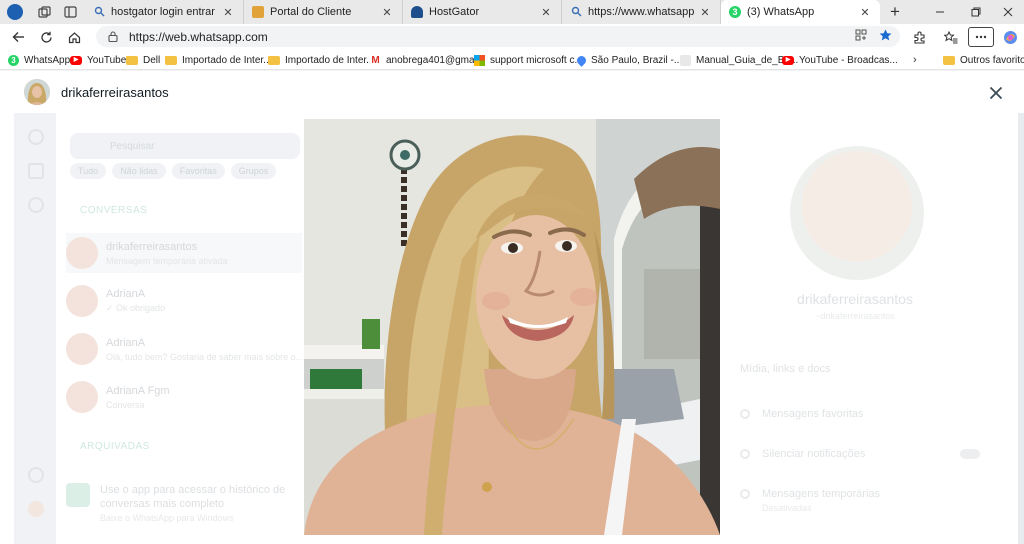 Image resolution: width=1024 pixels, height=544 pixels. Describe the element at coordinates (198, 36) in the screenshot. I see `address-url: https://web.whatsapp.com` at that location.